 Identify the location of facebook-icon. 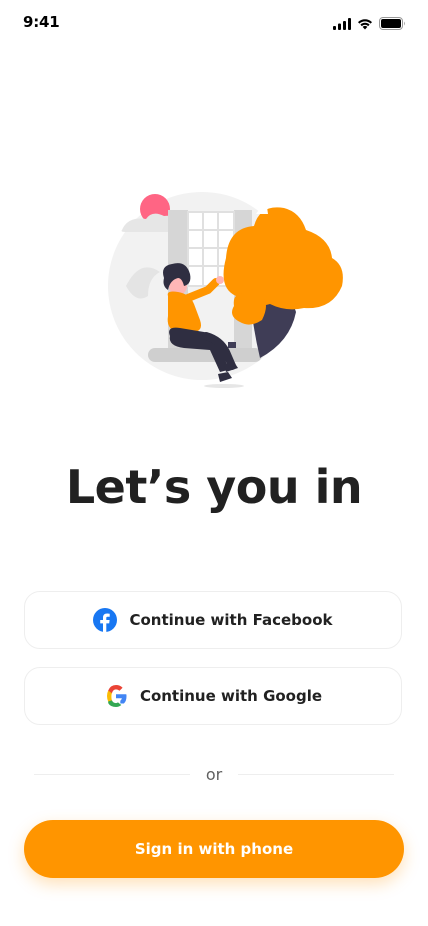
(105, 620).